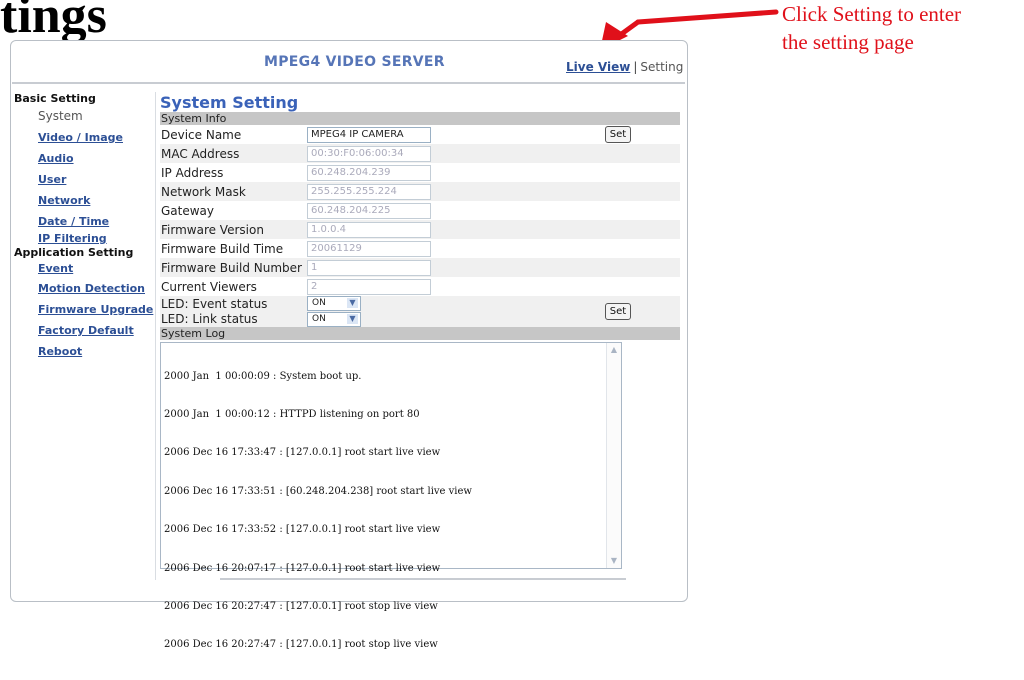 The width and height of the screenshot is (1024, 680). I want to click on current-viewers-field: 2, so click(369, 287).